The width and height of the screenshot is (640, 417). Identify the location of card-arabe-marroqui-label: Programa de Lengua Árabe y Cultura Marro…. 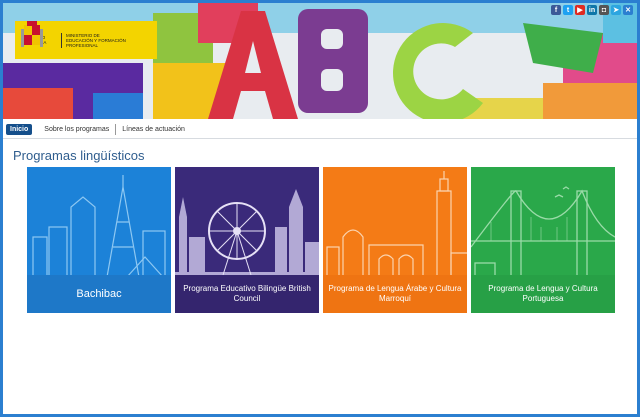
(395, 294).